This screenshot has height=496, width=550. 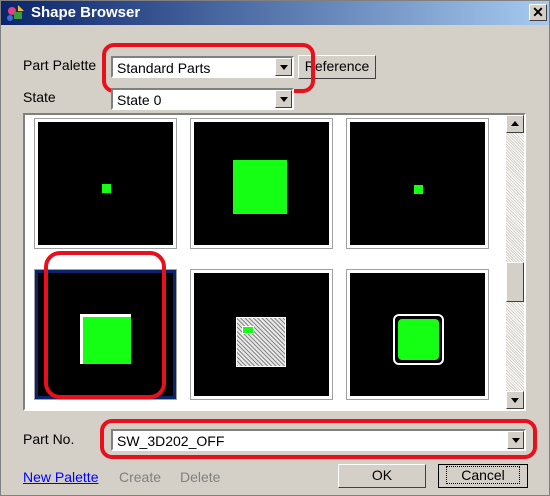 What do you see at coordinates (202, 99) in the screenshot?
I see `state-dropdown: State 0` at bounding box center [202, 99].